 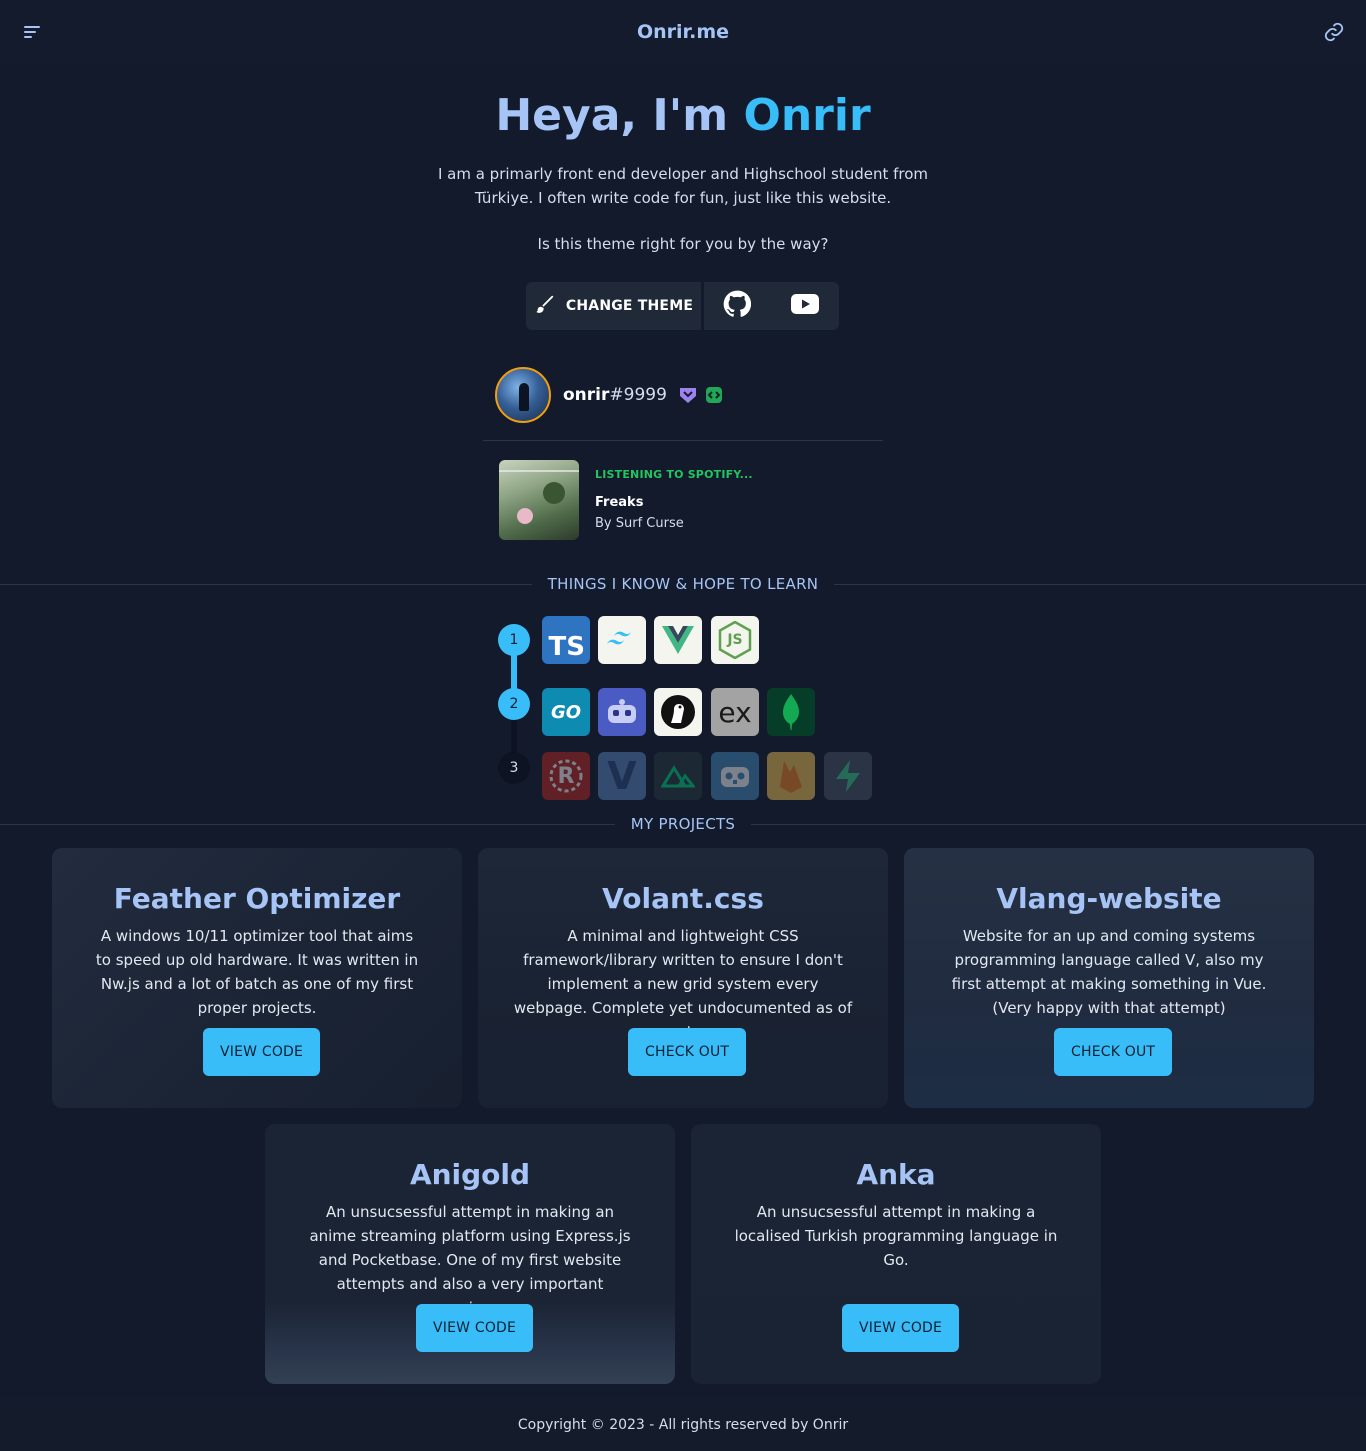 I want to click on express-icon: ex, so click(x=735, y=712).